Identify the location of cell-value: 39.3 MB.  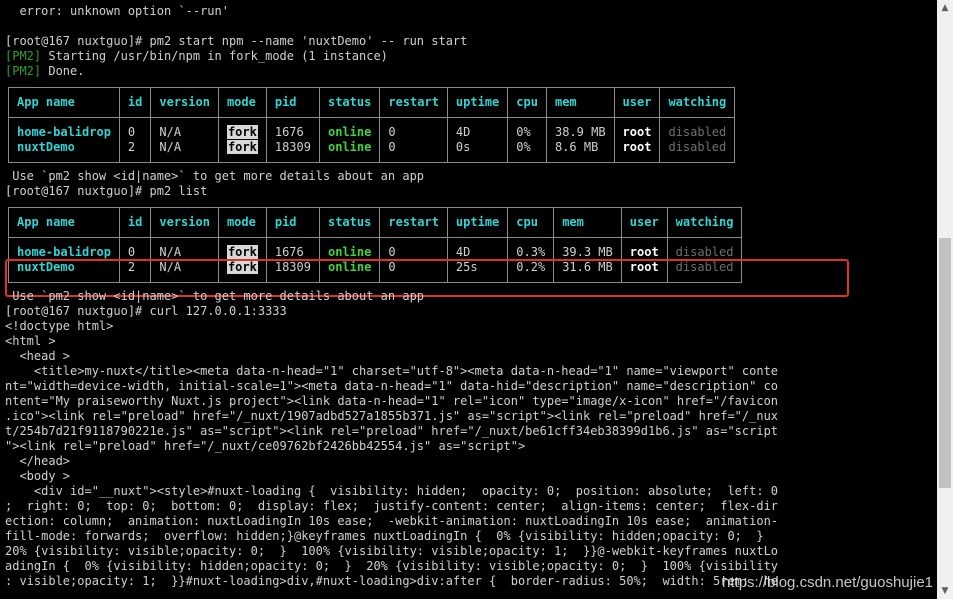
(587, 252).